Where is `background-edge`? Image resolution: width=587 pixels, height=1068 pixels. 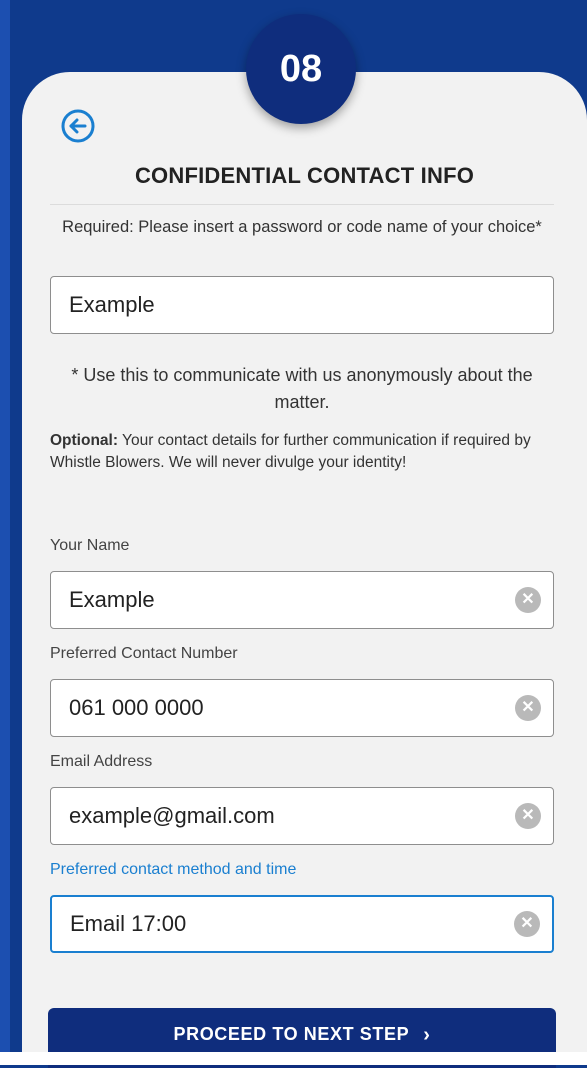 background-edge is located at coordinates (5, 532).